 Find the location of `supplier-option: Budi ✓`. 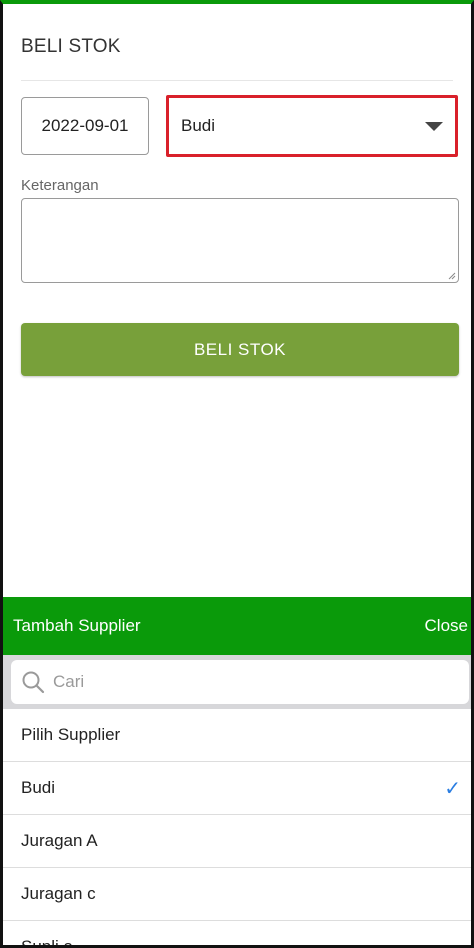

supplier-option: Budi ✓ is located at coordinates (237, 788).